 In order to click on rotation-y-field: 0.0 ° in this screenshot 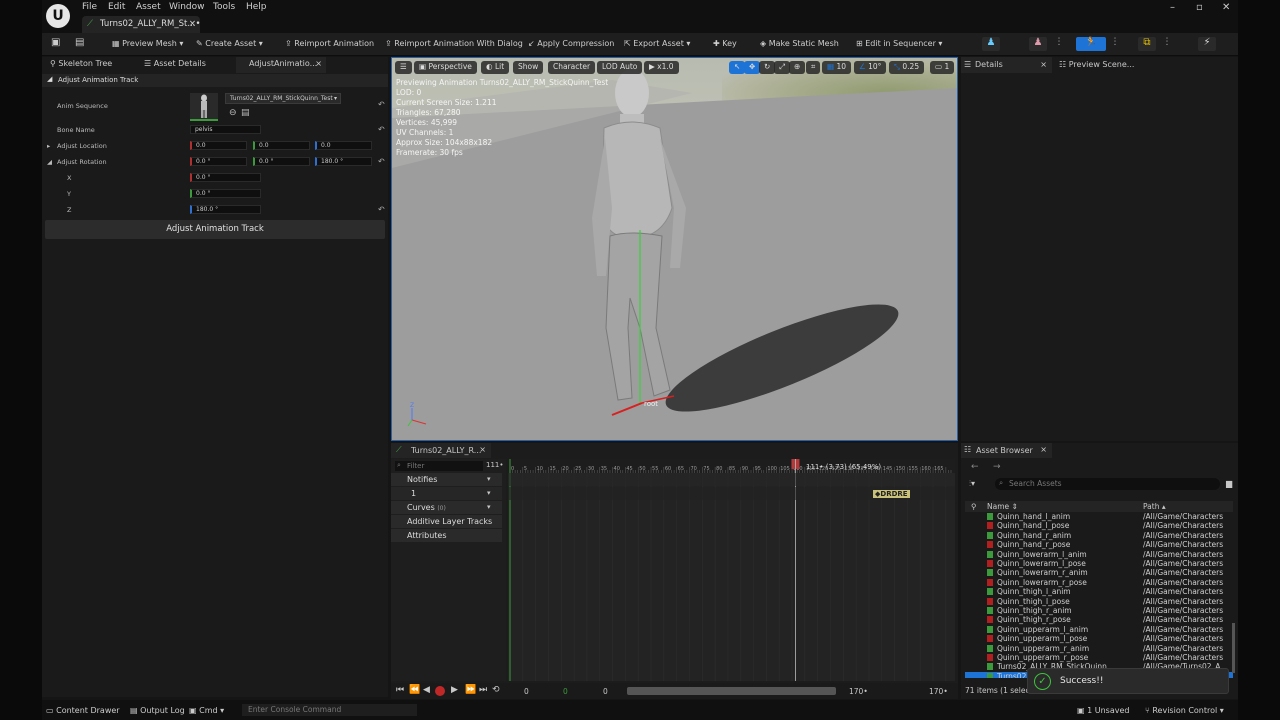, I will do `click(281, 161)`.